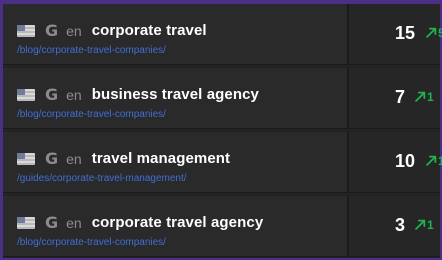  I want to click on position-cell: 10 1, so click(395, 162).